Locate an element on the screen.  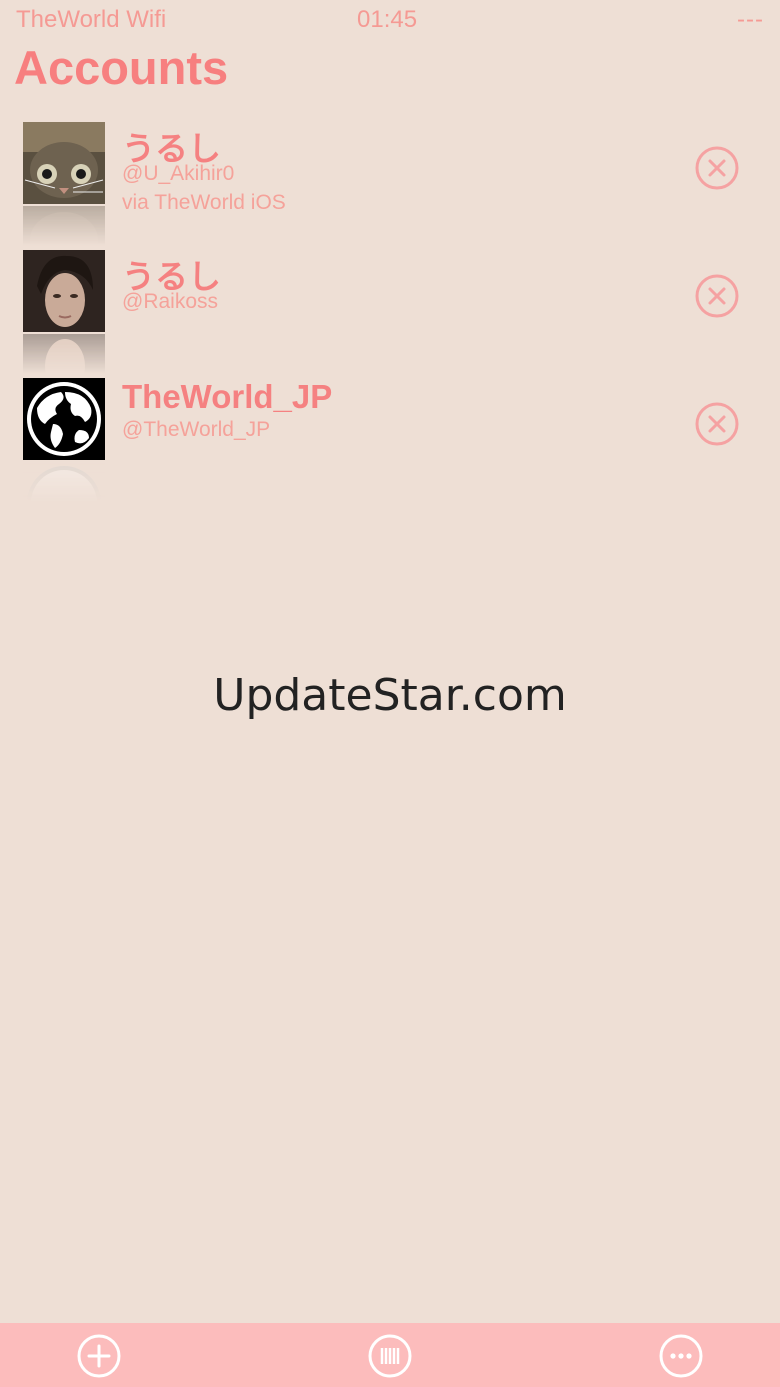
watermark-text: UpdateStar.com is located at coordinates (390, 695).